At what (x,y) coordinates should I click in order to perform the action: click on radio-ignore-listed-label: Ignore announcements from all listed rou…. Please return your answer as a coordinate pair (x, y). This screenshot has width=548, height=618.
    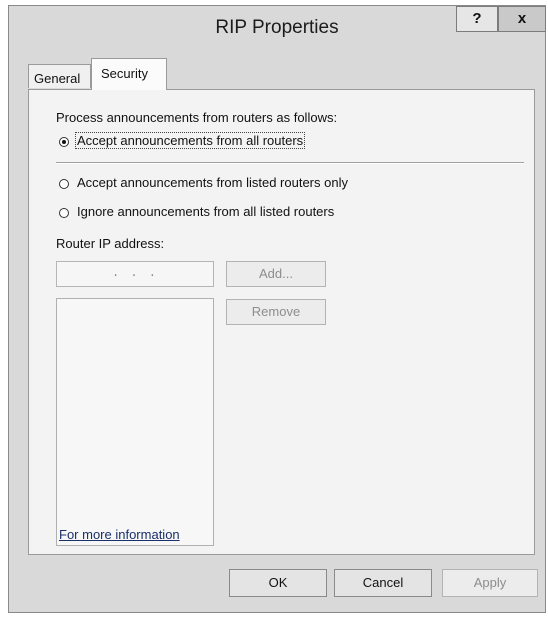
    Looking at the image, I should click on (205, 211).